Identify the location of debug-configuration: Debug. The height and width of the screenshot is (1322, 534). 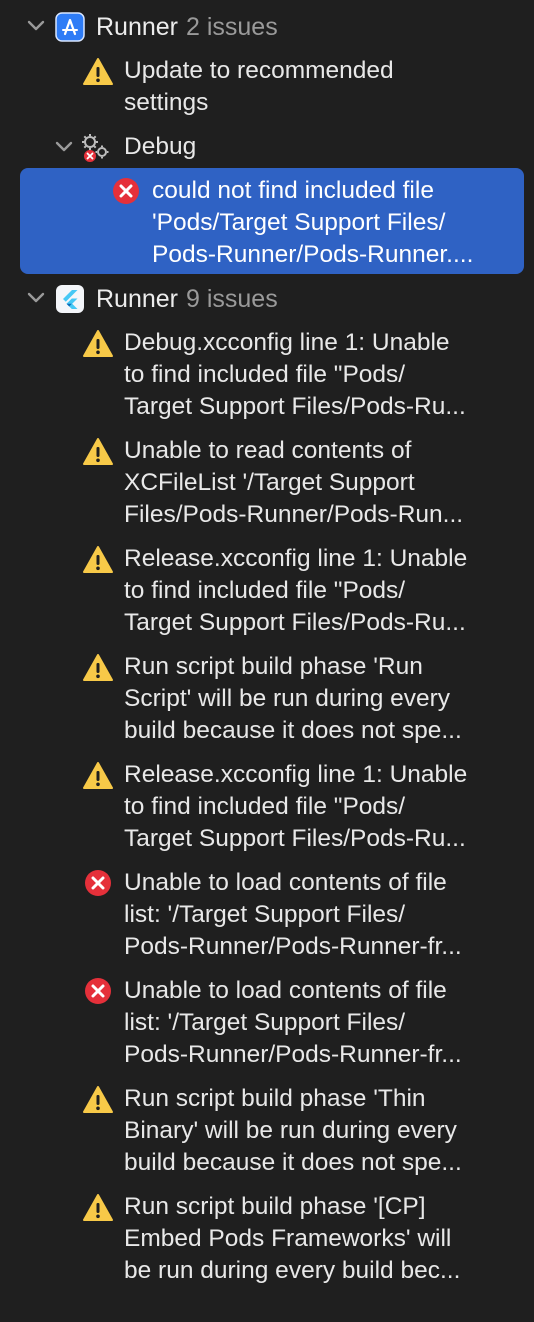
(160, 147).